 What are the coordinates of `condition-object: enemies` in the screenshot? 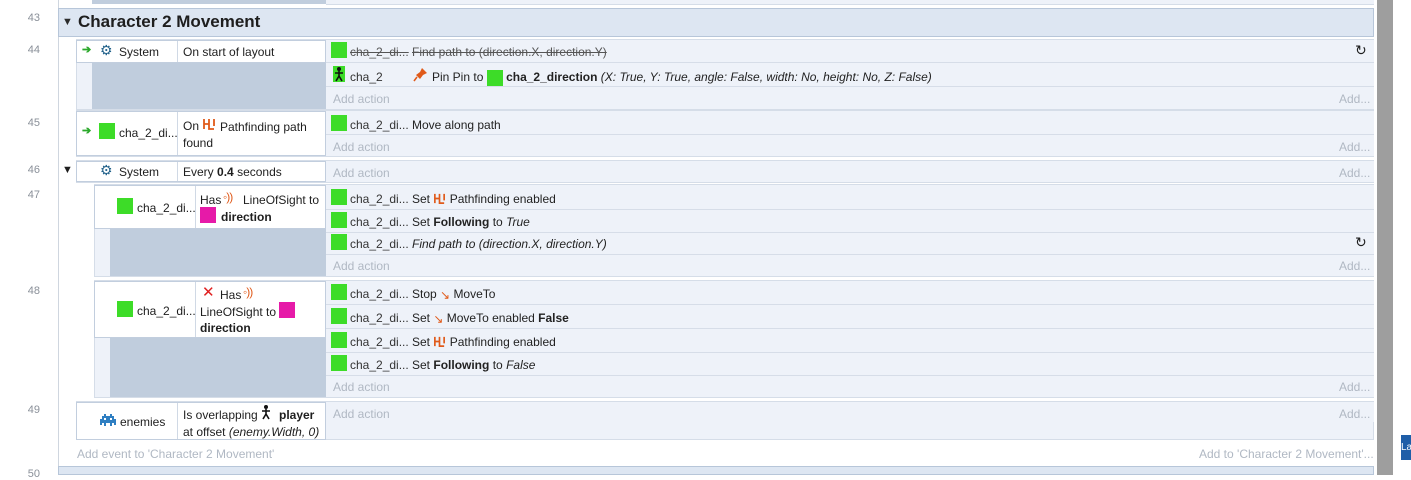 It's located at (143, 422).